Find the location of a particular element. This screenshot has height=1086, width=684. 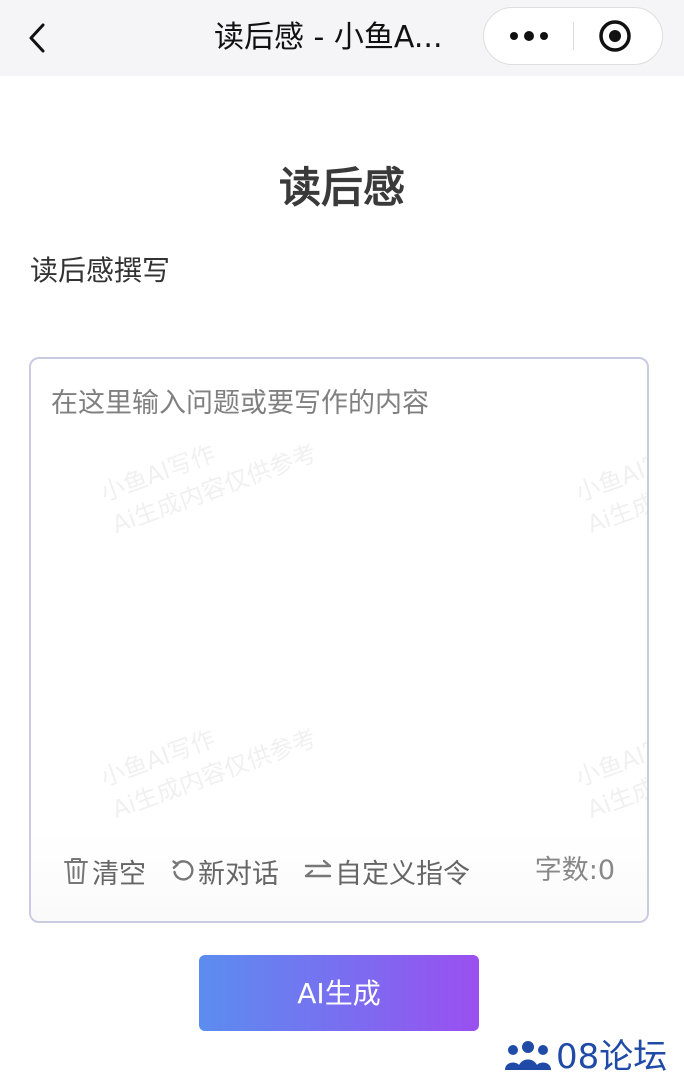

char-count: 字数:0 is located at coordinates (574, 870).